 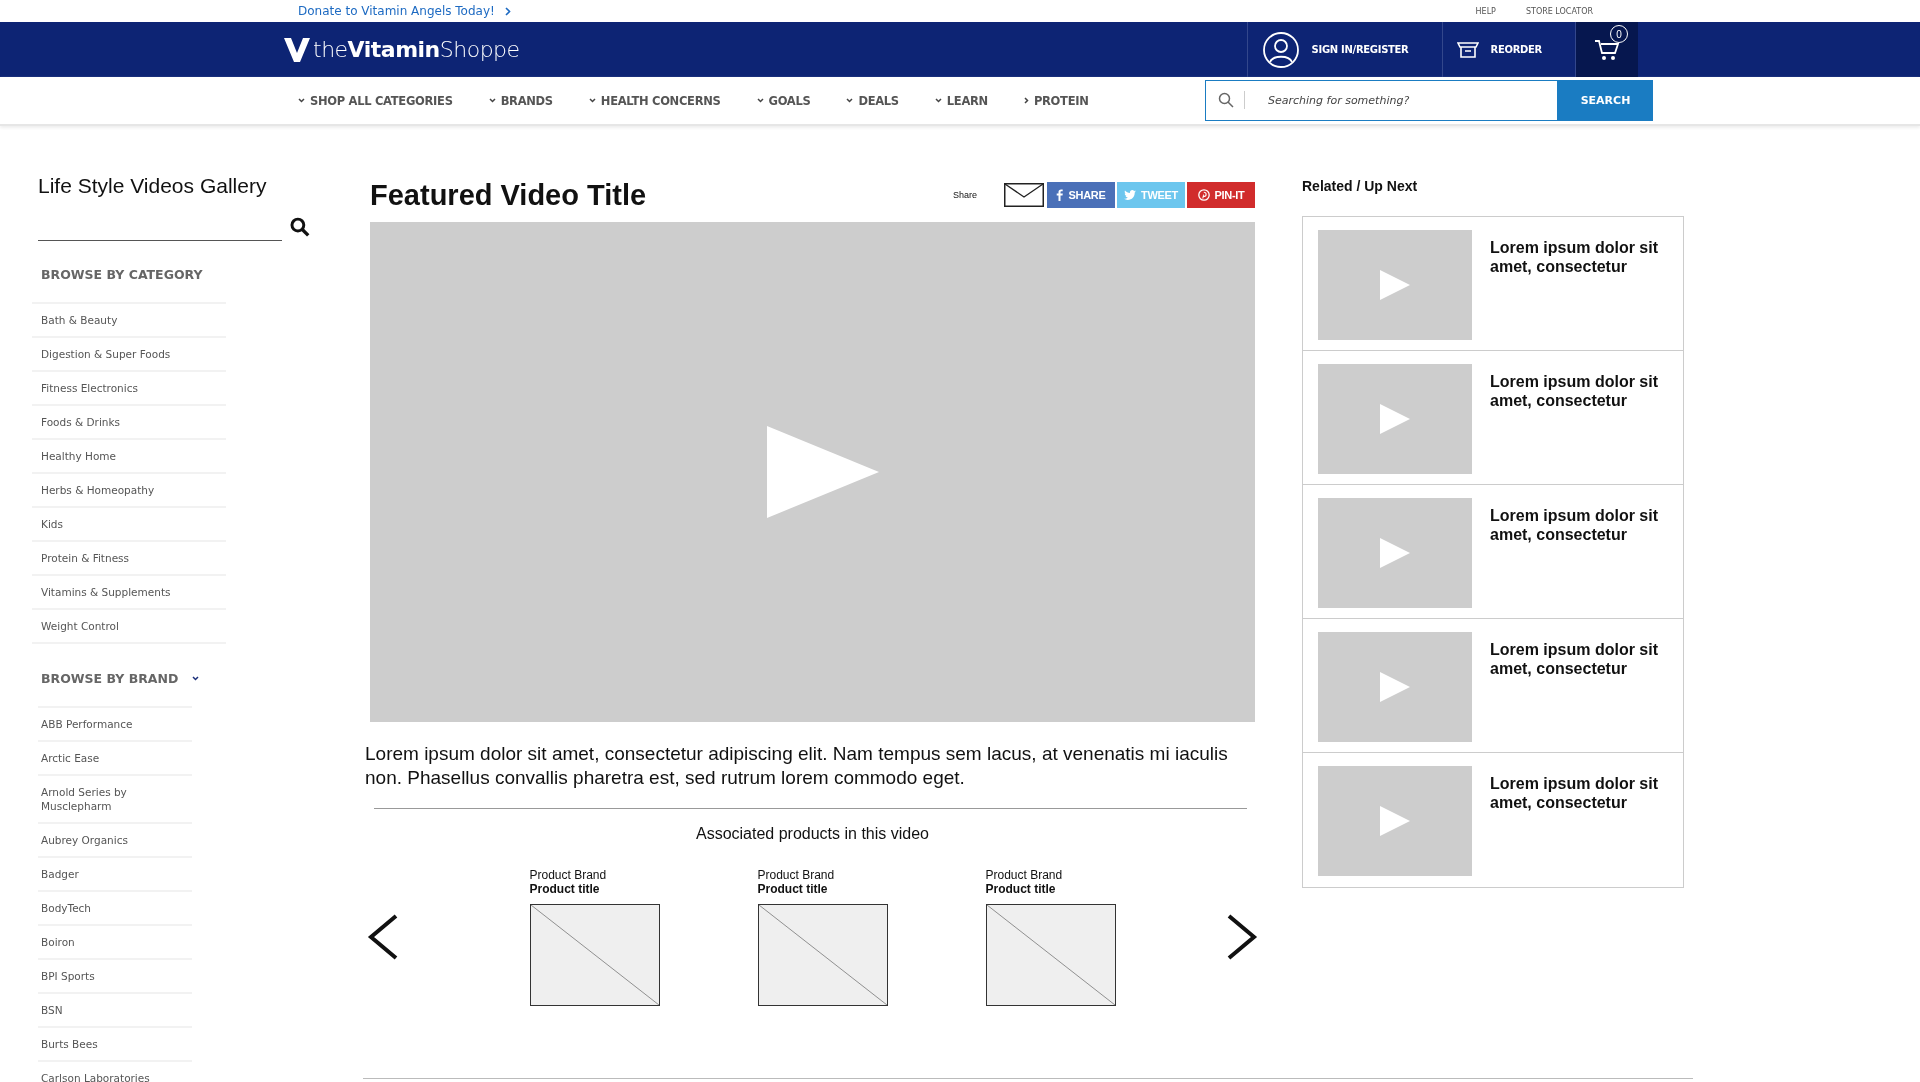 I want to click on brand-link: ABB Performance, so click(x=115, y=725).